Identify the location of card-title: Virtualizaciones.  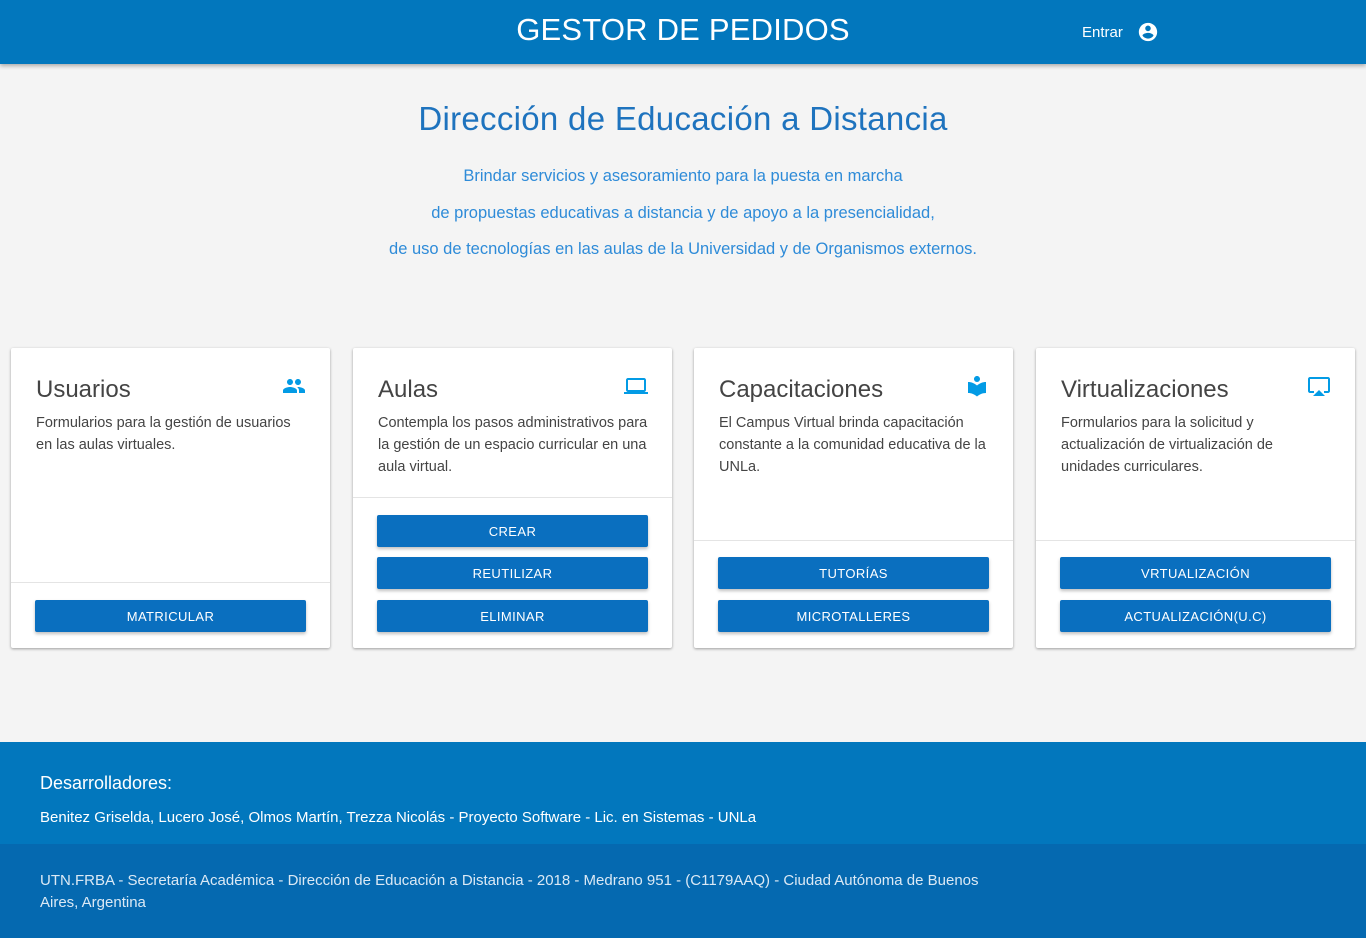
(1145, 389).